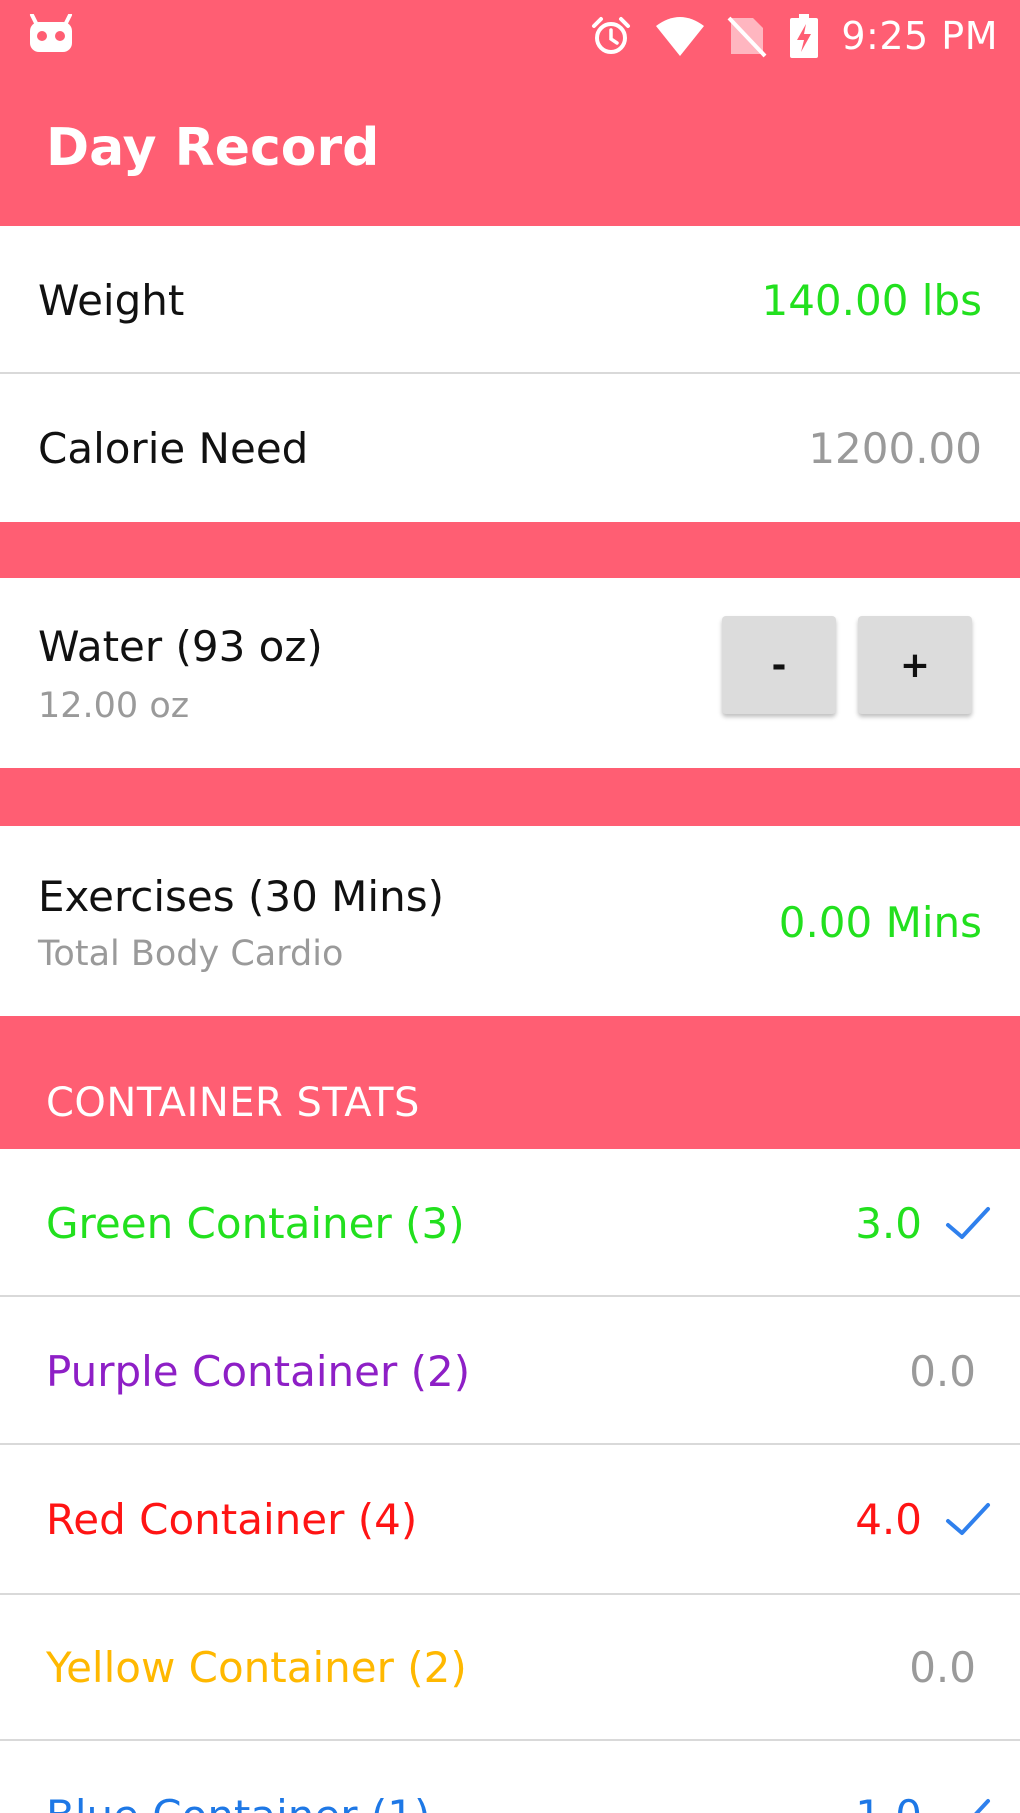  Describe the element at coordinates (51, 33) in the screenshot. I see `android-icon` at that location.